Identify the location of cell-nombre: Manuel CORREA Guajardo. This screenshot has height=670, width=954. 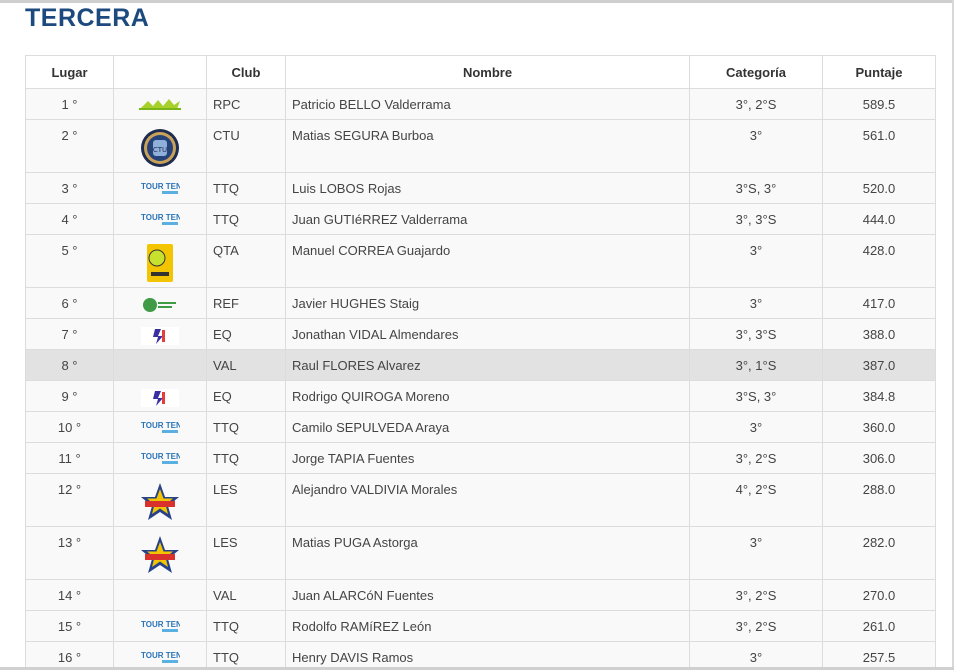
(487, 261).